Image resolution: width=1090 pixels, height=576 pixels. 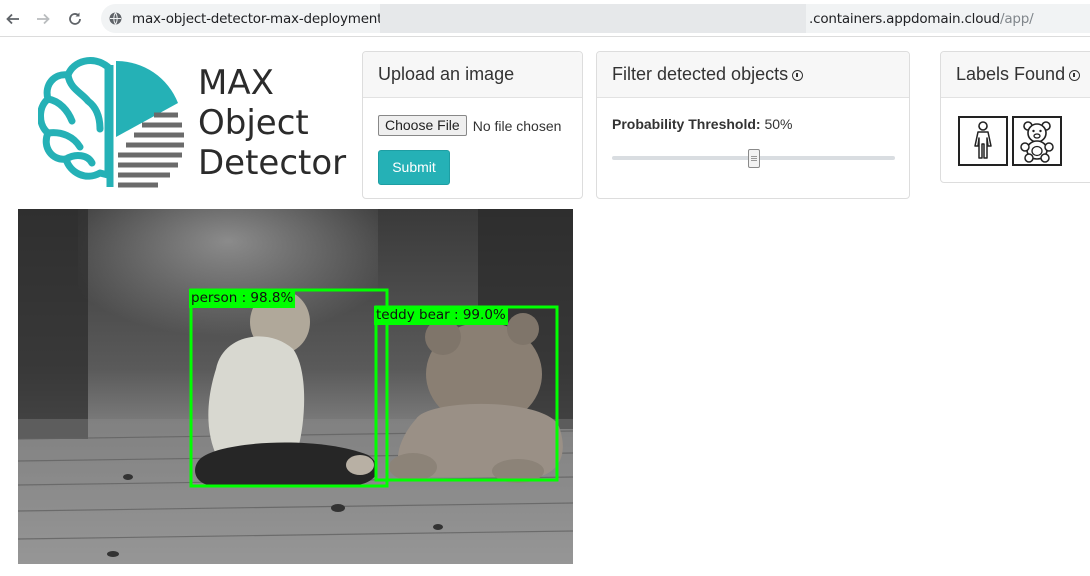 What do you see at coordinates (1017, 19) in the screenshot?
I see `url-path: /app/` at bounding box center [1017, 19].